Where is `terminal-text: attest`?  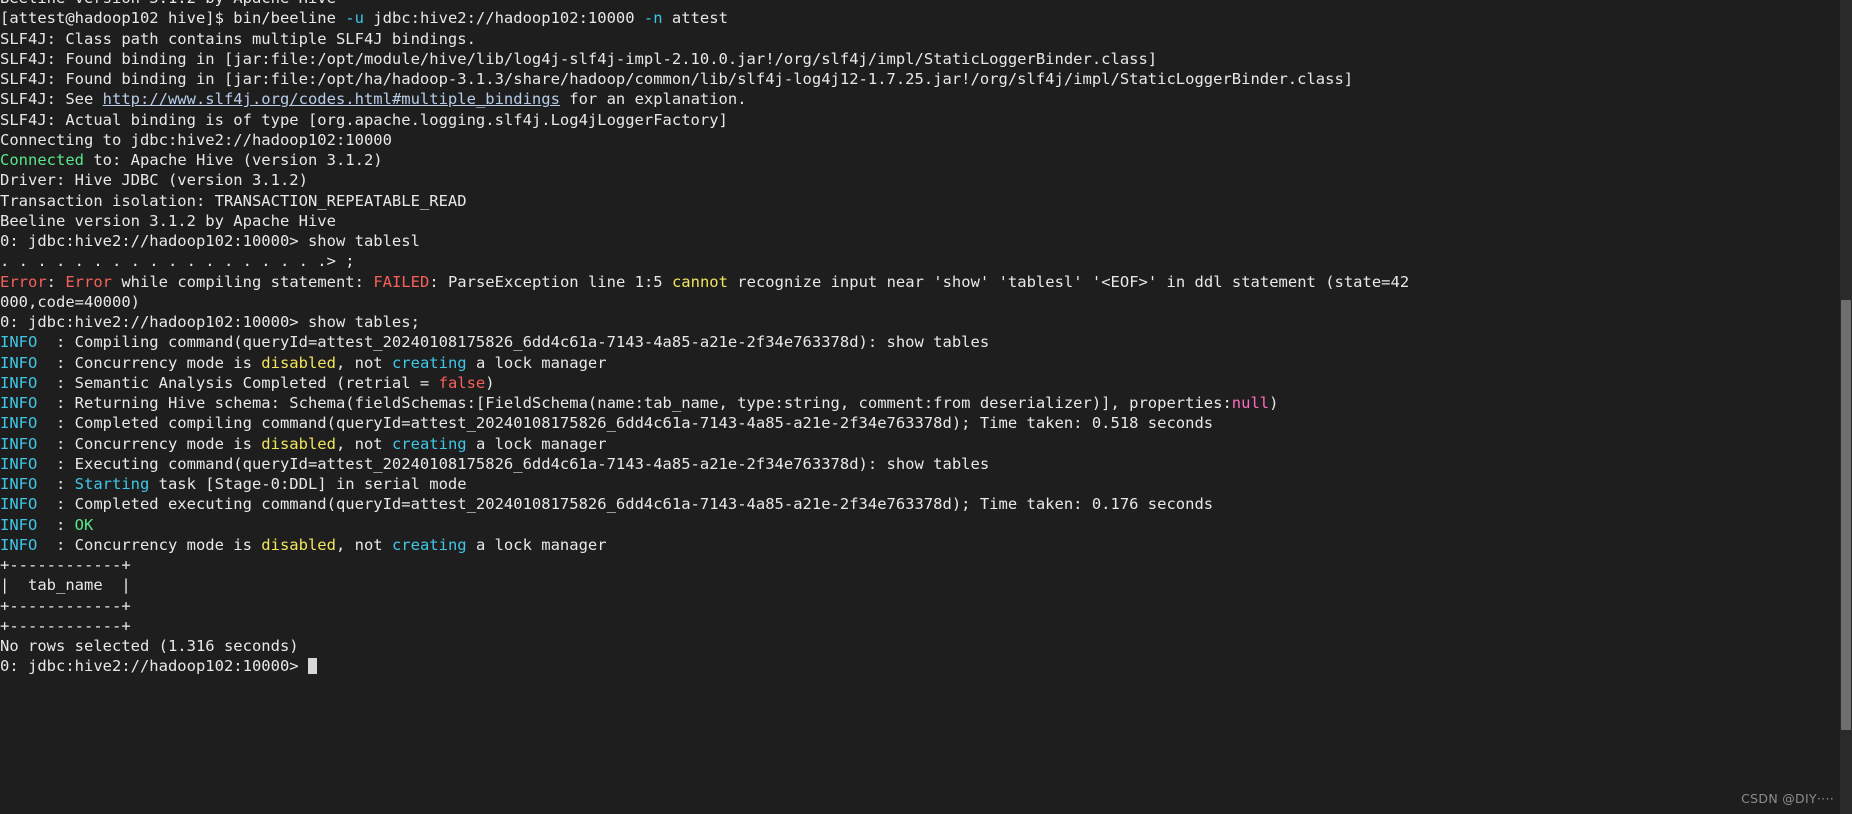
terminal-text: attest is located at coordinates (695, 18).